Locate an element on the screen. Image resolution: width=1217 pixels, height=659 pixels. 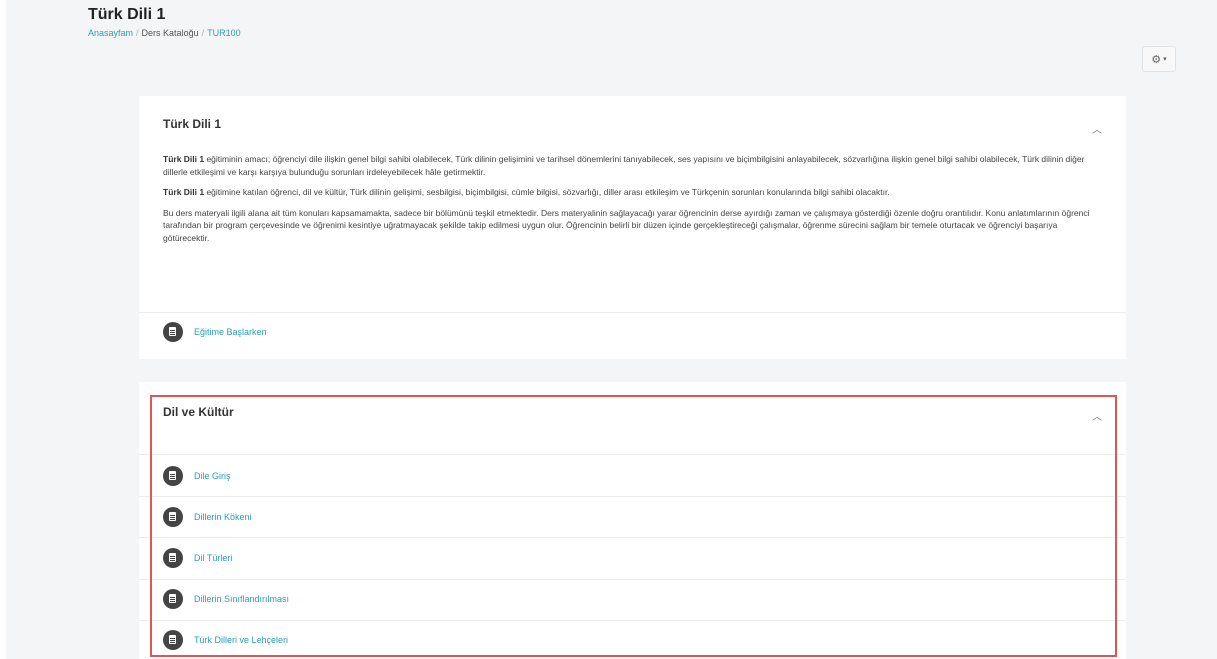
breadcrumb-catalog: Ders Kataloğu is located at coordinates (170, 33).